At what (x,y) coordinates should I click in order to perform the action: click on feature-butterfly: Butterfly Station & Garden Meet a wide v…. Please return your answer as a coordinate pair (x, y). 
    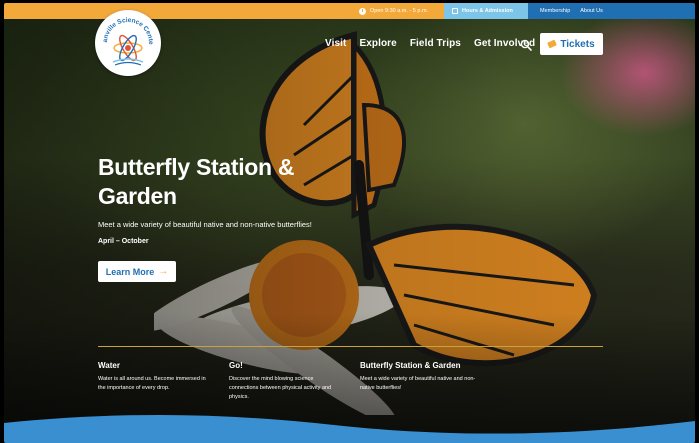
    Looking at the image, I should click on (420, 377).